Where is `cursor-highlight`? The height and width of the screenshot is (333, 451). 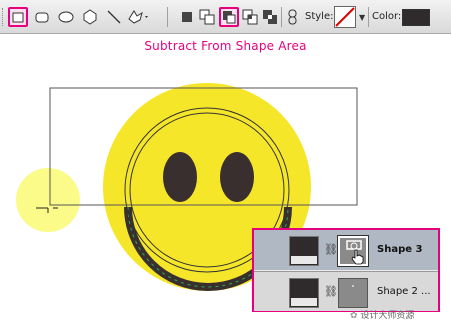
cursor-highlight is located at coordinates (48, 200).